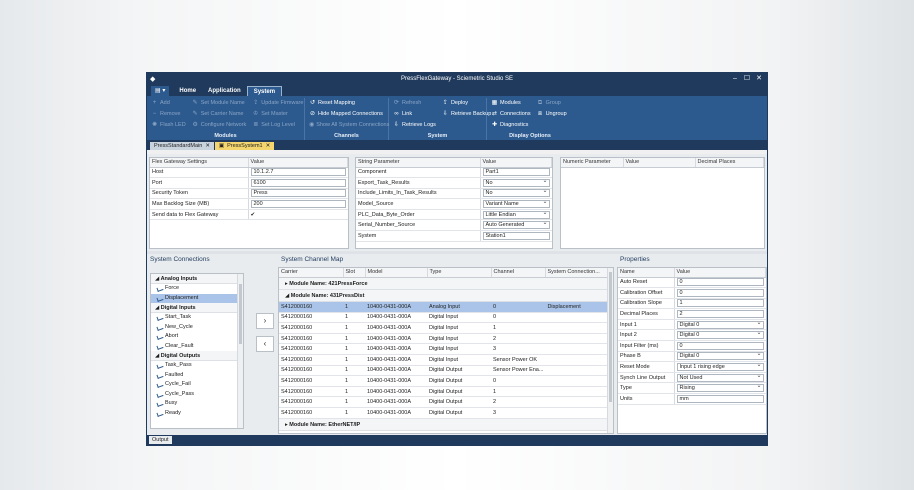 This screenshot has height=490, width=914. What do you see at coordinates (414, 103) in the screenshot?
I see `refresh-button: ⟳ Refresh` at bounding box center [414, 103].